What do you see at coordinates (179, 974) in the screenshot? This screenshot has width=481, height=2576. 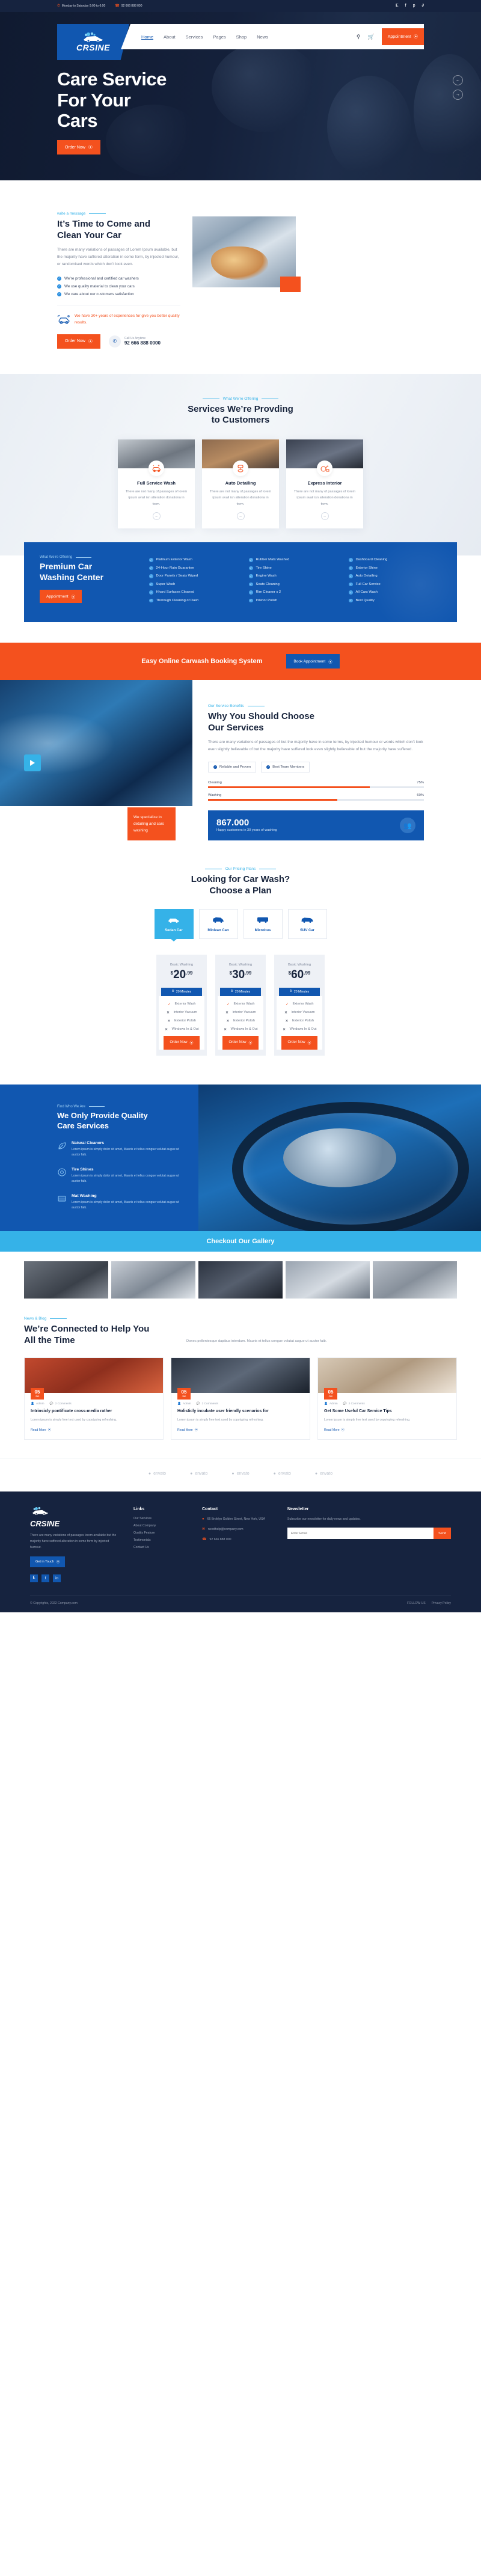 I see `plan-amount: 20` at bounding box center [179, 974].